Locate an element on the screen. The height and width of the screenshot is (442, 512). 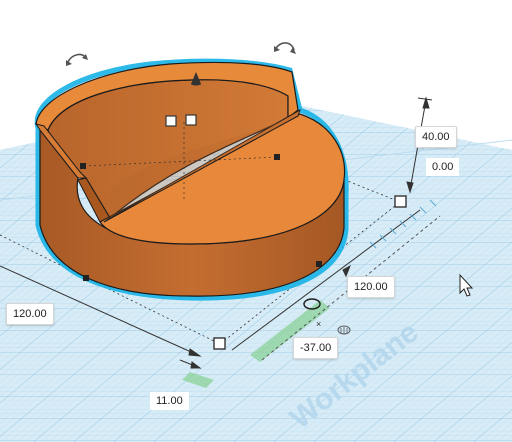
resize-handle-corner-right is located at coordinates (400, 201).